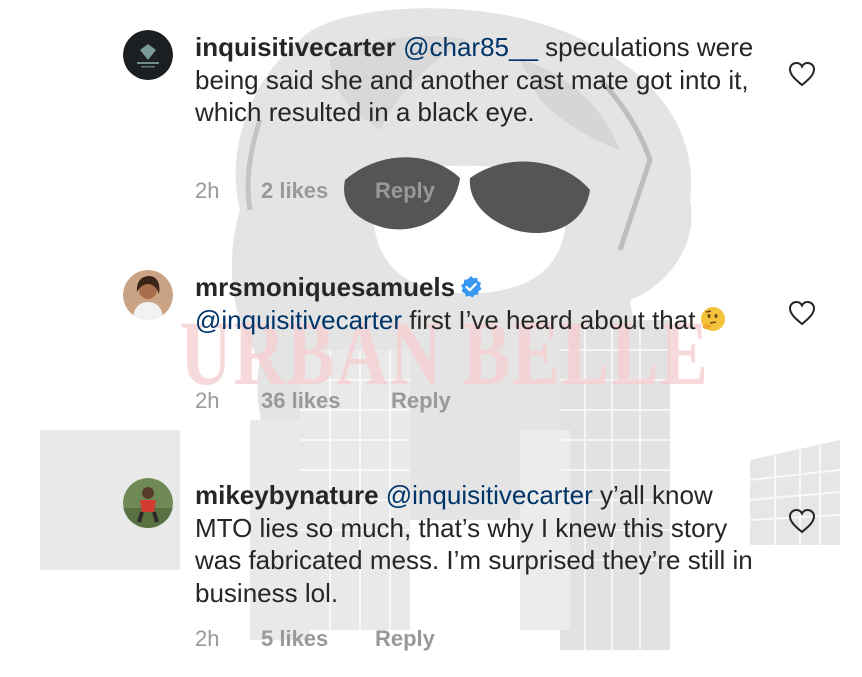  What do you see at coordinates (301, 401) in the screenshot?
I see `comment-likes: 36 likes` at bounding box center [301, 401].